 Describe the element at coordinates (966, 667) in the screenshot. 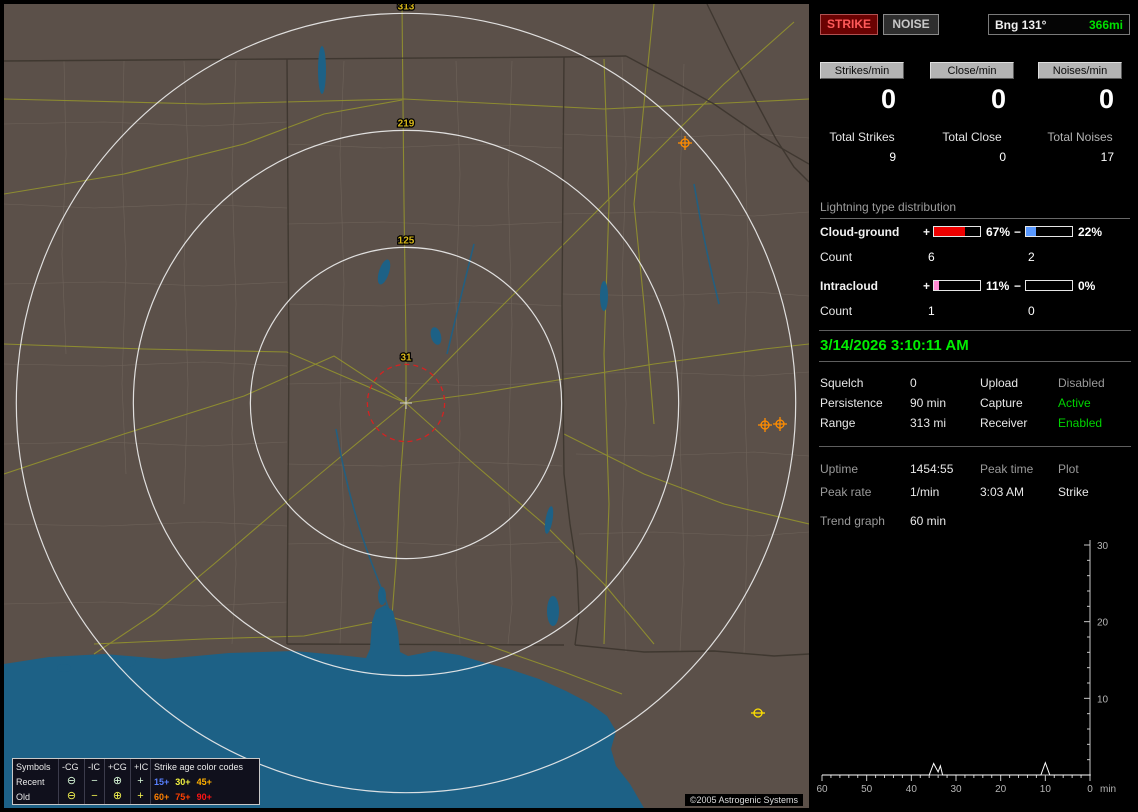

I see `trend-graph: 60 50 40 30 20 10 0 min 10 20 30` at that location.